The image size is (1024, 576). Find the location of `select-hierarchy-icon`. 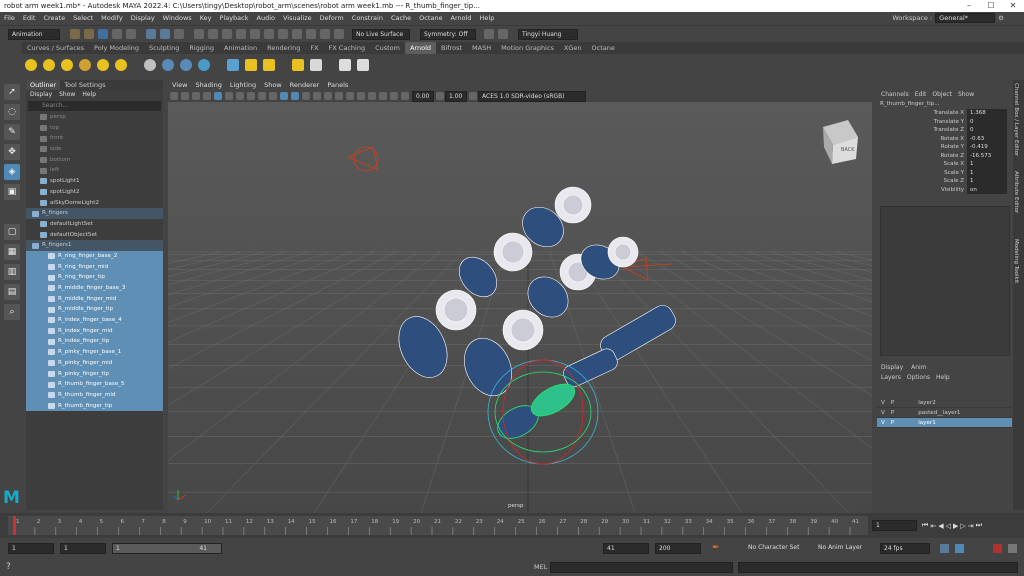

select-hierarchy-icon is located at coordinates (151, 34).